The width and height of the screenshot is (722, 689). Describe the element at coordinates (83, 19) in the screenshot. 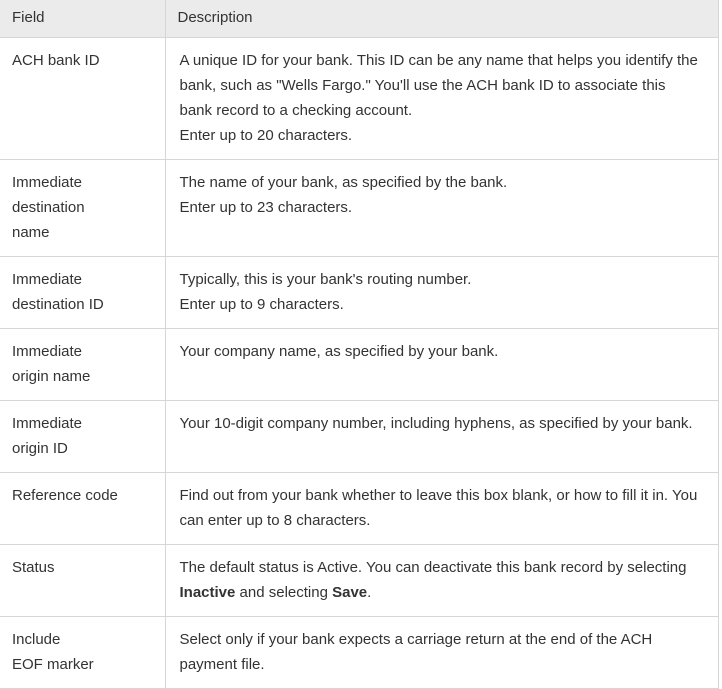

I see `column-header-field: Field` at that location.